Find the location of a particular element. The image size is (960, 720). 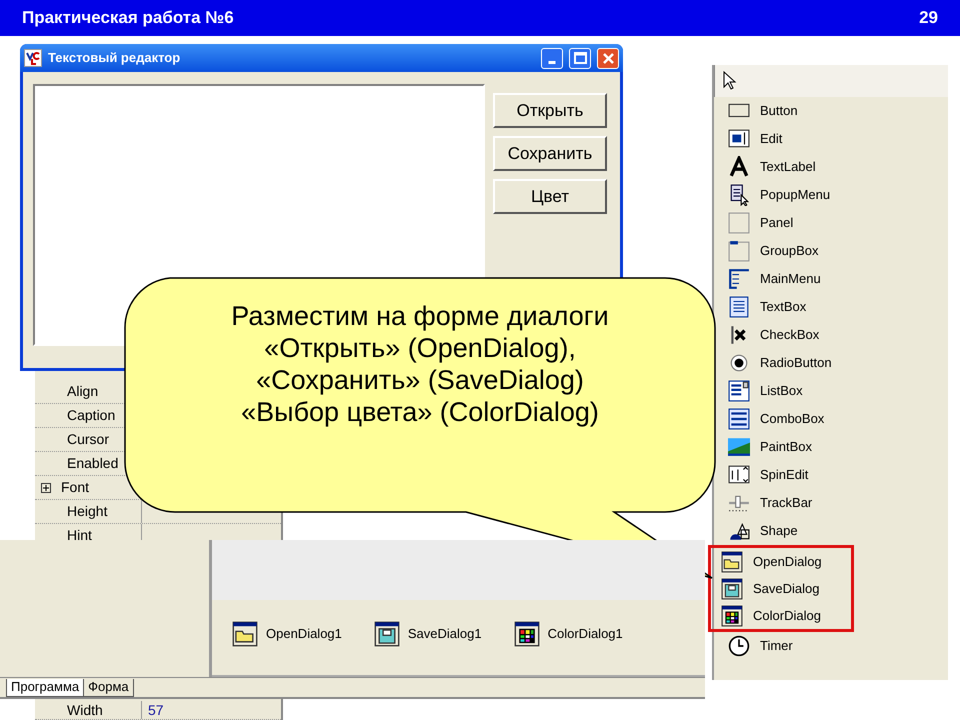

palette-item: PopupMenu is located at coordinates (832, 195).